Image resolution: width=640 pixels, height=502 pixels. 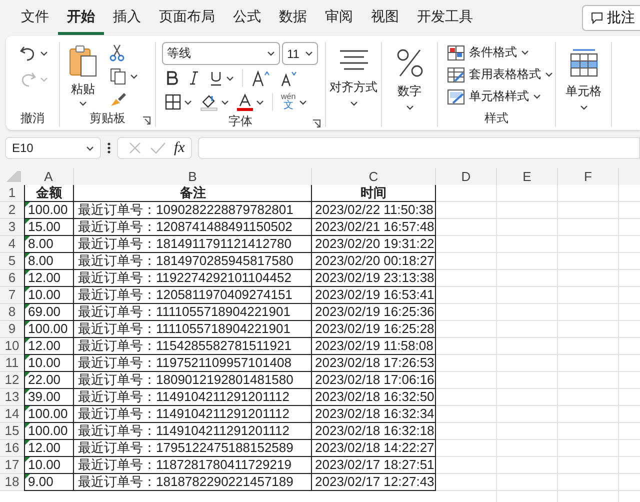 I want to click on alignment-button: 对齐方式, so click(x=354, y=77).